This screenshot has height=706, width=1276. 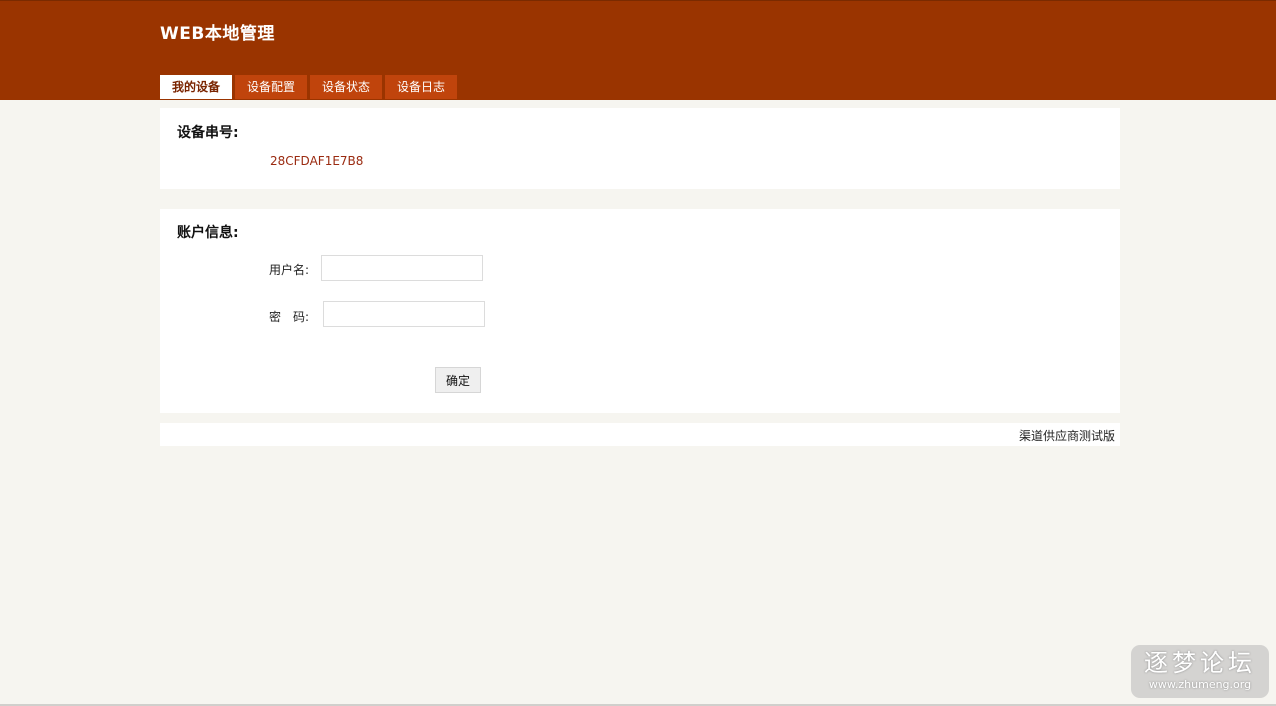 What do you see at coordinates (217, 34) in the screenshot?
I see `app-title: WEB本地管理` at bounding box center [217, 34].